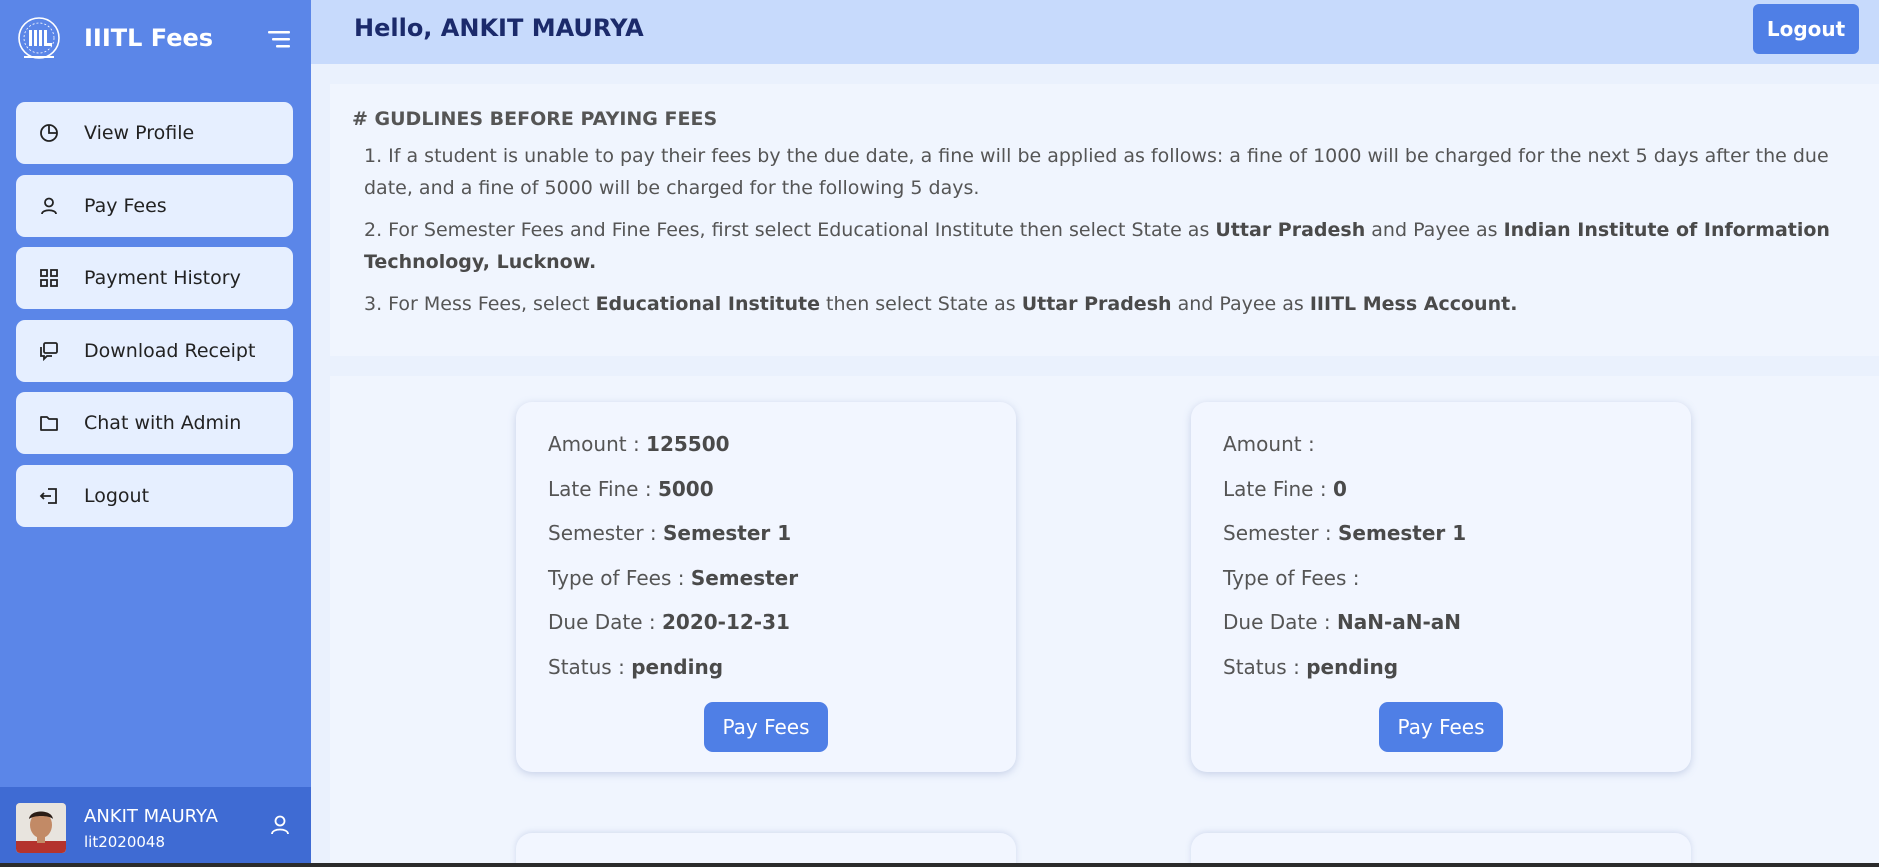  Describe the element at coordinates (151, 816) in the screenshot. I see `user-name: ANKIT MAURYA` at that location.